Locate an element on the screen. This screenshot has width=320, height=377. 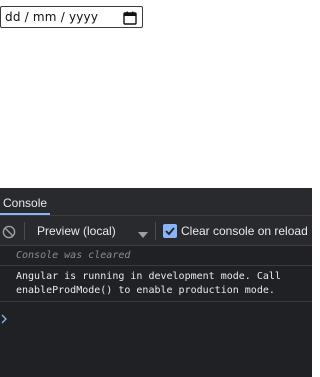
calendar-icon is located at coordinates (130, 17).